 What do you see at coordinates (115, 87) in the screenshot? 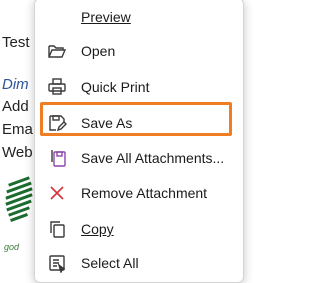
I see `menu-item-label: Quick Print` at bounding box center [115, 87].